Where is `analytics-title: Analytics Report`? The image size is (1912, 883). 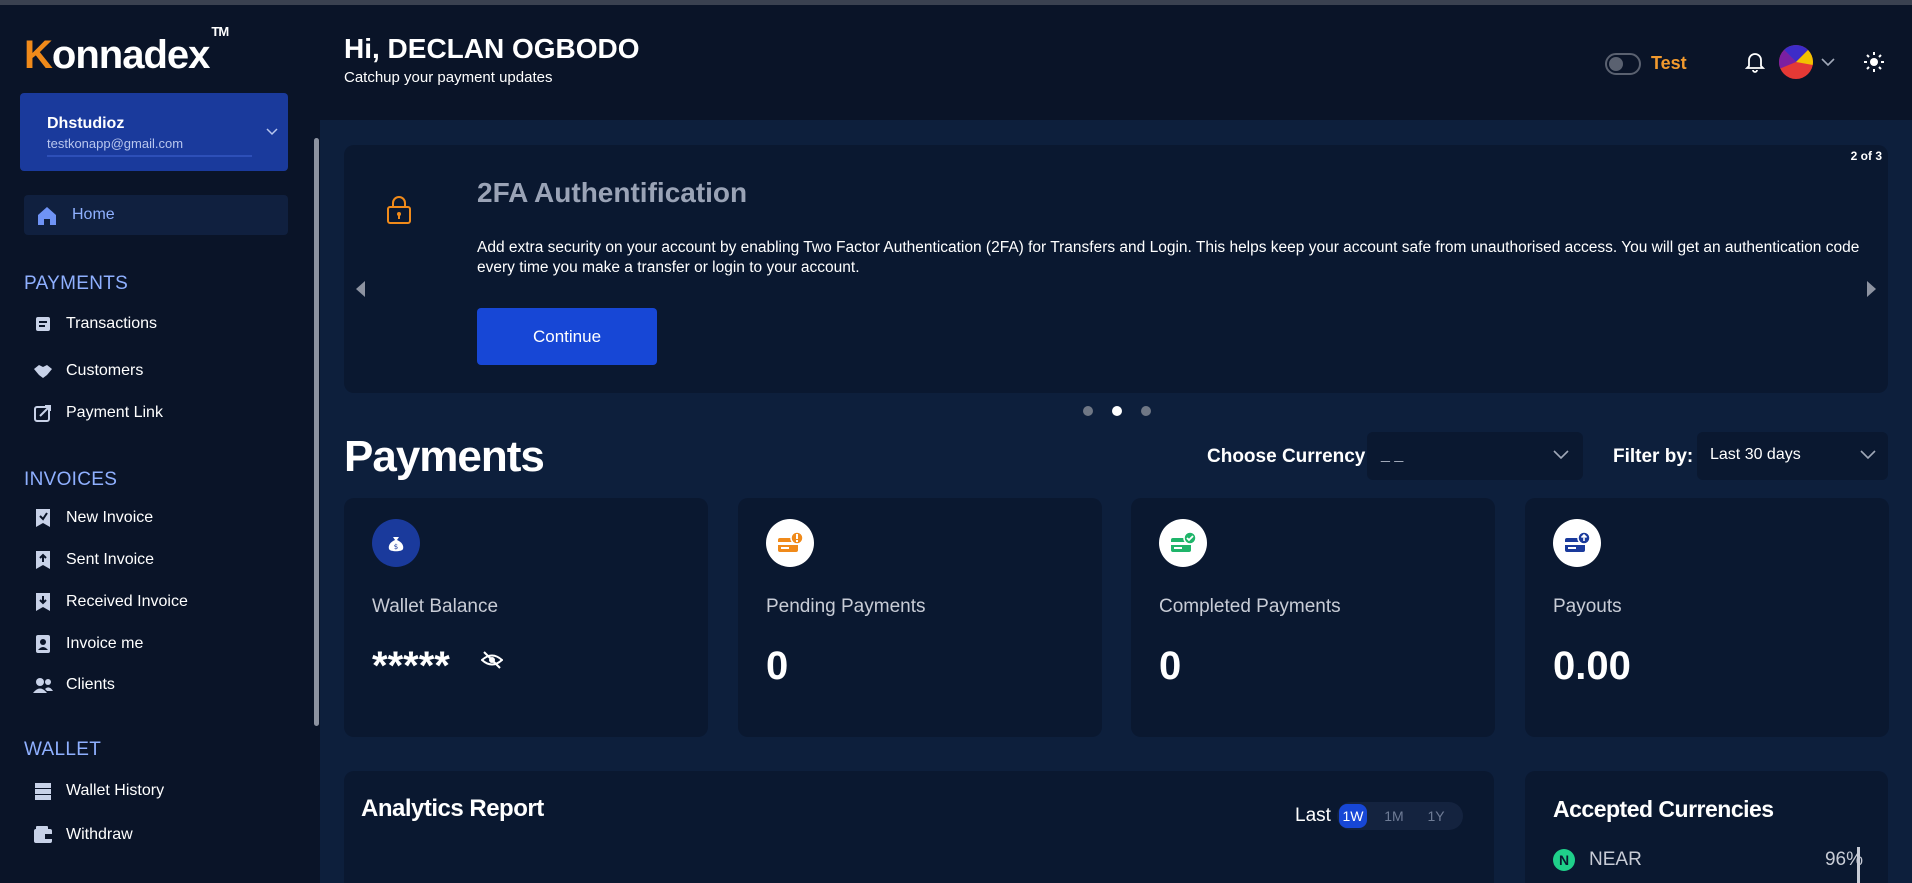 analytics-title: Analytics Report is located at coordinates (452, 808).